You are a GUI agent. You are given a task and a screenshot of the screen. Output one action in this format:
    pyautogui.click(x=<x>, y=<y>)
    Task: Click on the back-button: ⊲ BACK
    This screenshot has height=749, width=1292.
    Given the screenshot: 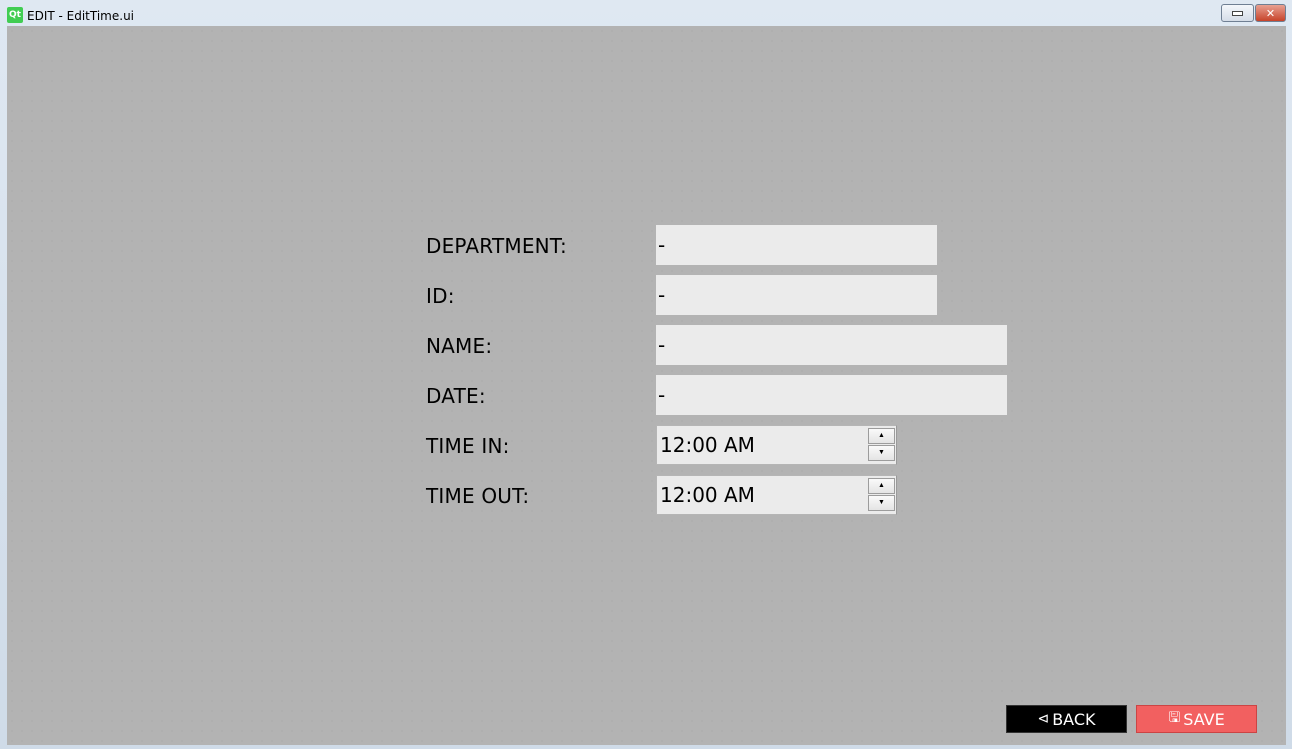 What is the action you would take?
    pyautogui.click(x=1066, y=719)
    